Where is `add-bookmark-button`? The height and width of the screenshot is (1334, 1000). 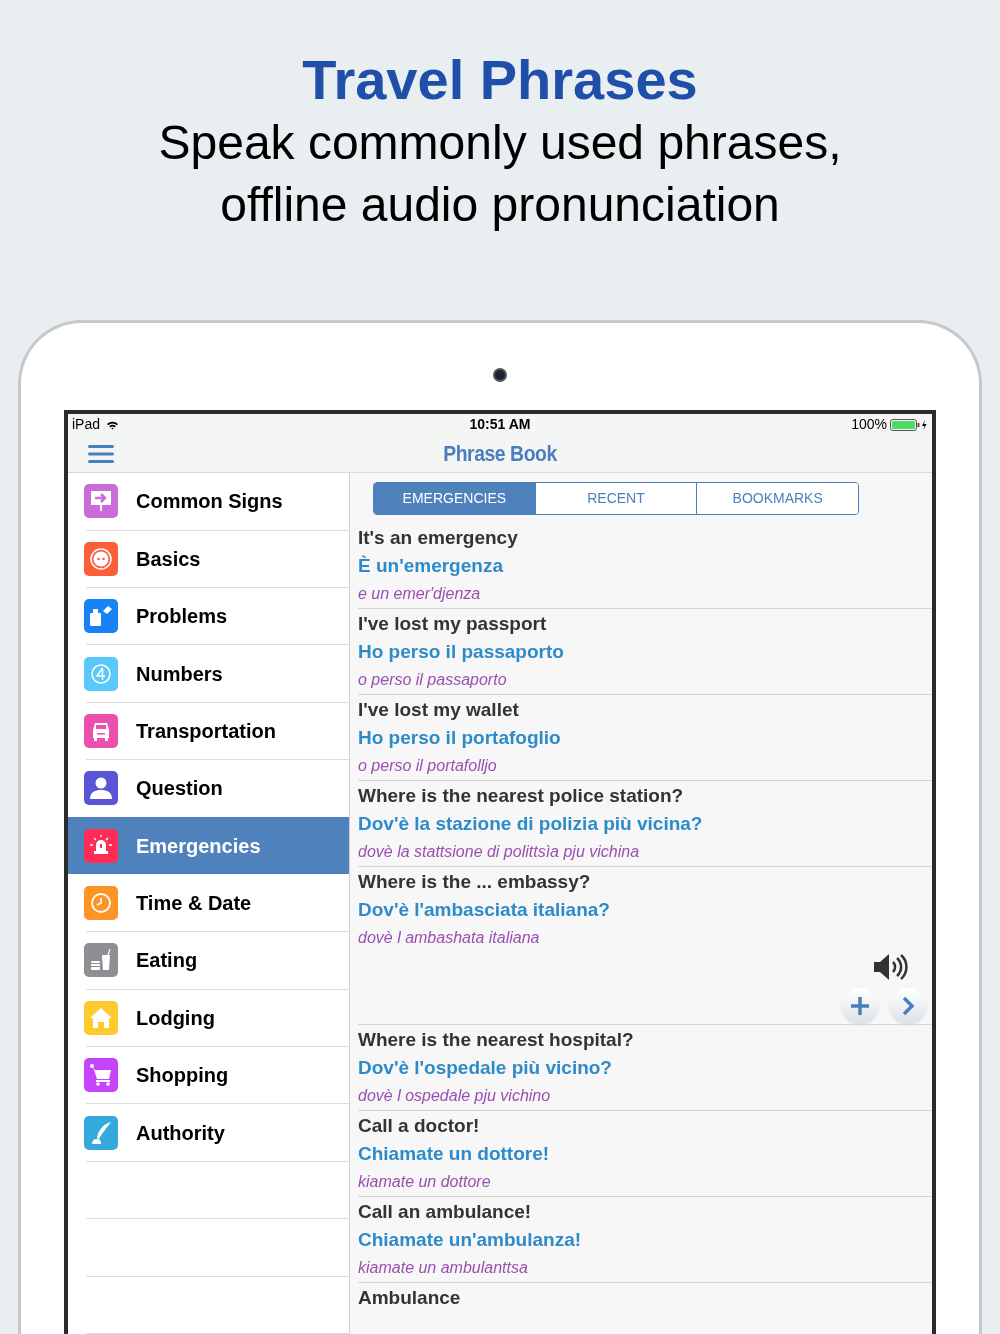 add-bookmark-button is located at coordinates (860, 1006).